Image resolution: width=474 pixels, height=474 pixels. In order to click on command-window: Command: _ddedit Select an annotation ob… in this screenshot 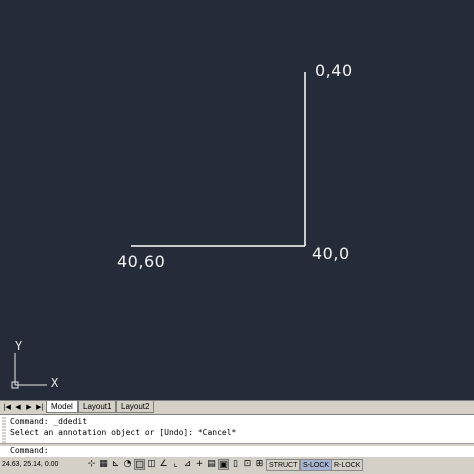, I will do `click(237, 435)`.